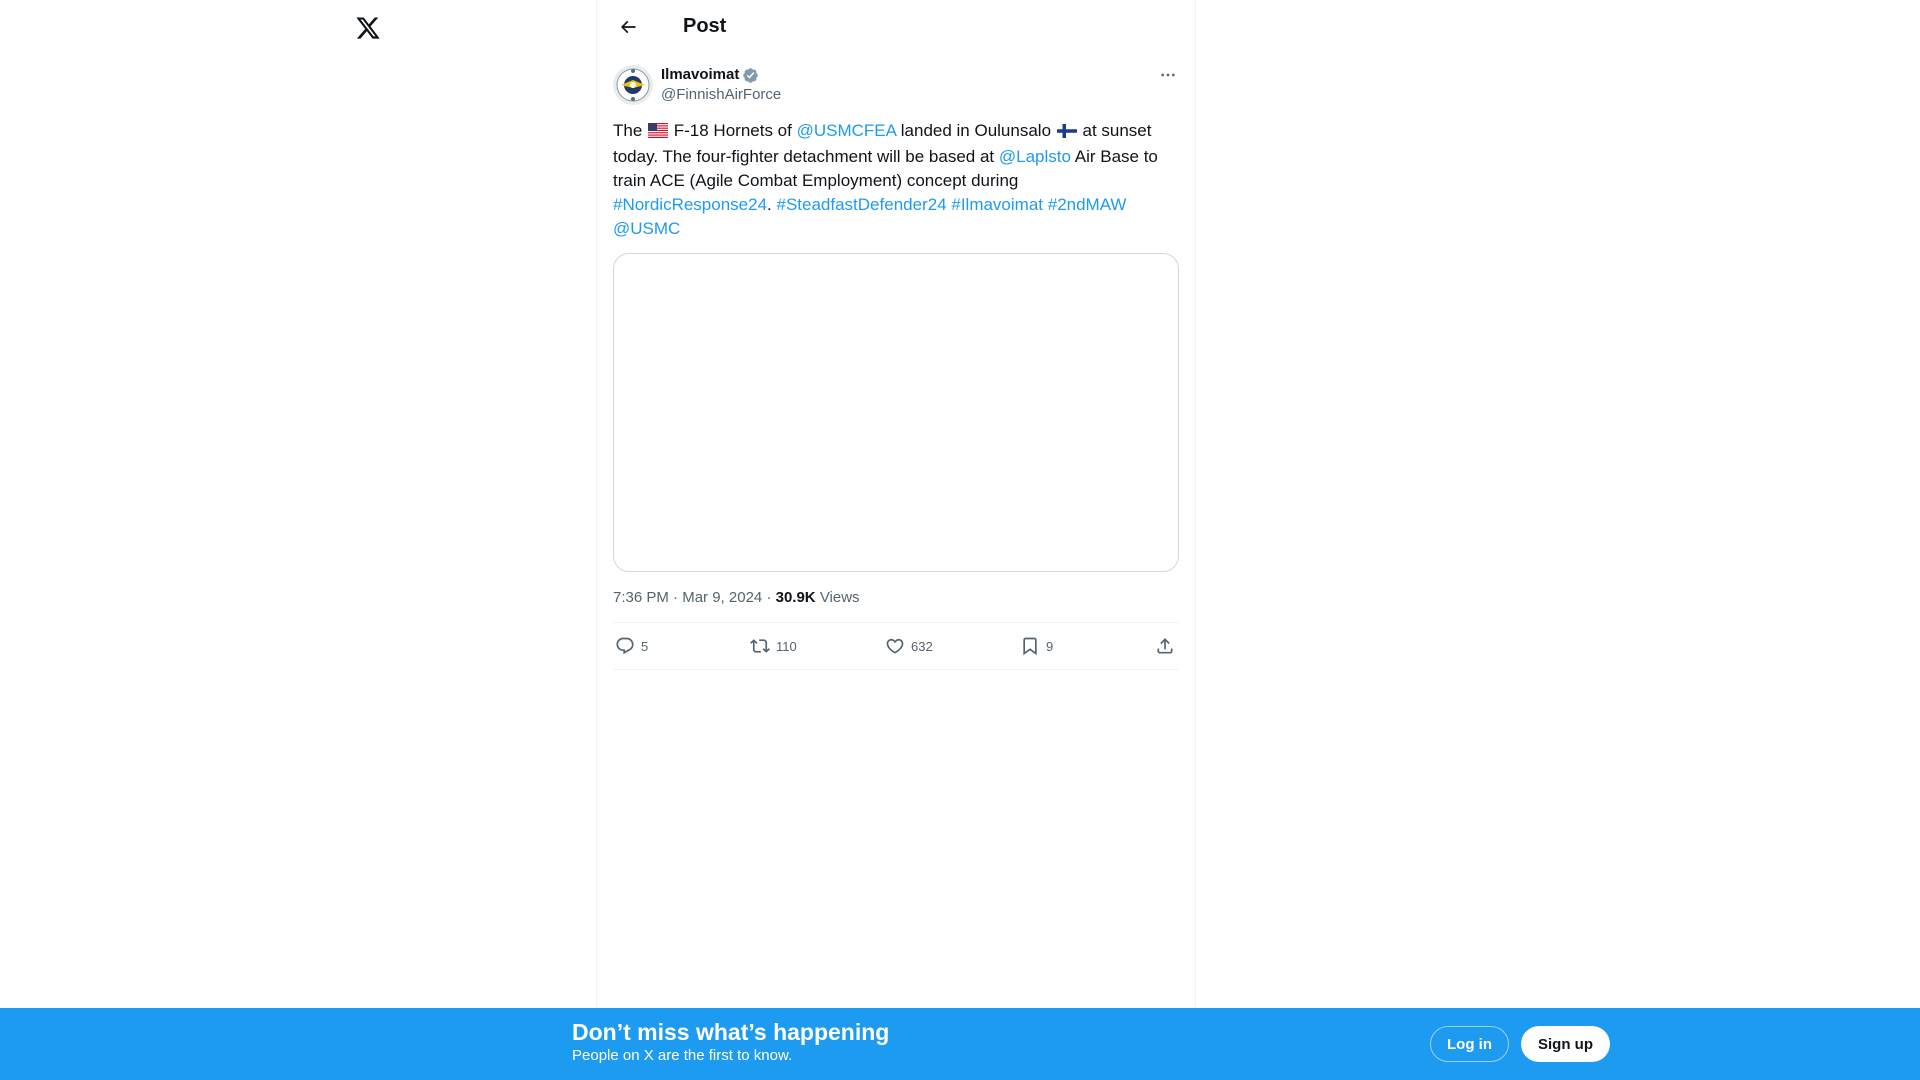  What do you see at coordinates (922, 646) in the screenshot?
I see `like-count: 632` at bounding box center [922, 646].